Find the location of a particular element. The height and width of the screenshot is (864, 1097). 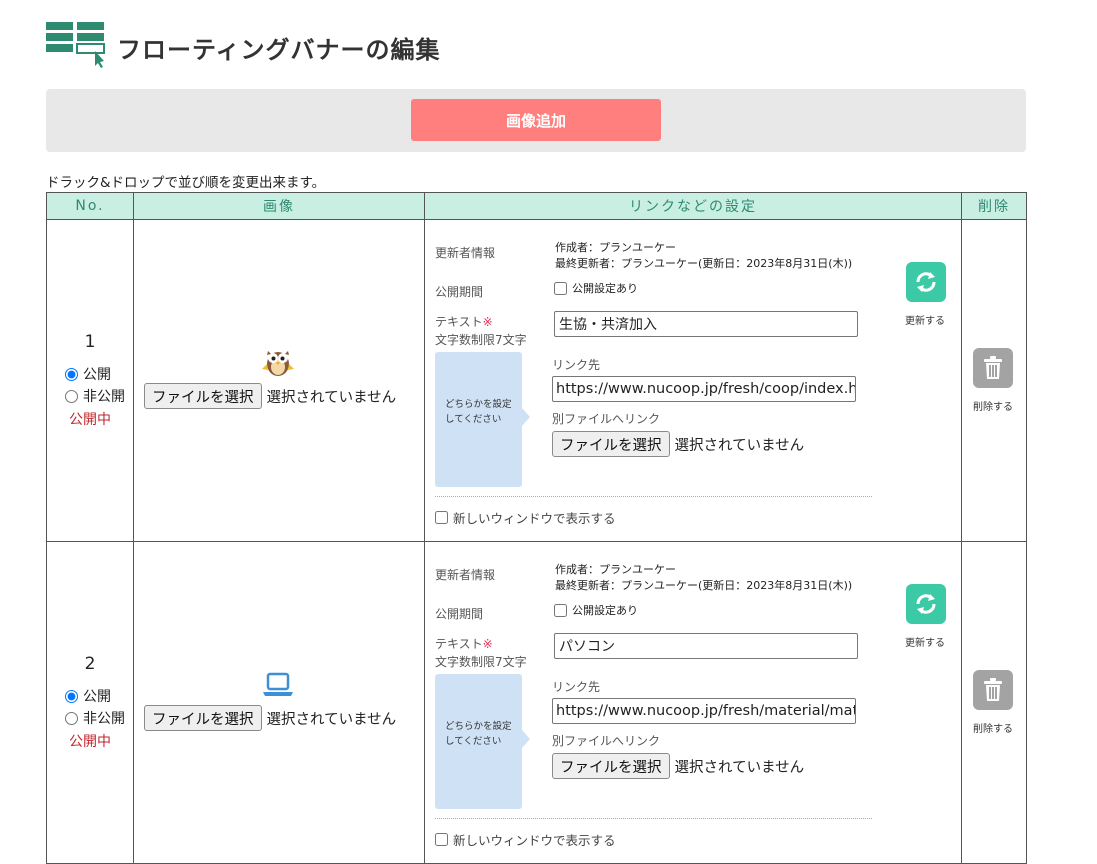

page-header: フローティングバナーの編集 is located at coordinates (346, 45).